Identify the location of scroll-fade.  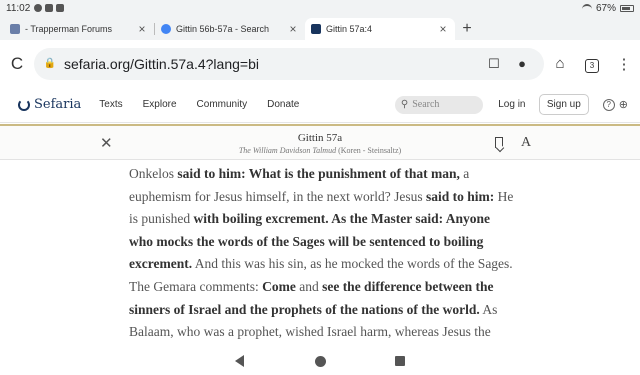
(320, 344).